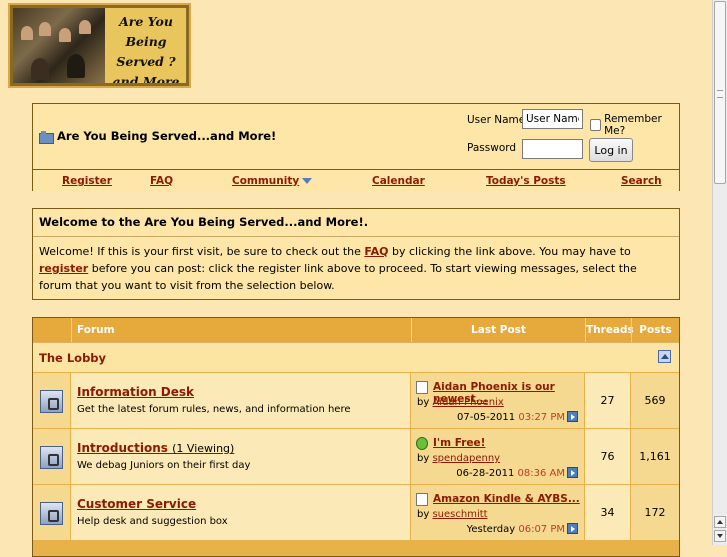  What do you see at coordinates (607, 400) in the screenshot?
I see `threads-count: 27` at bounding box center [607, 400].